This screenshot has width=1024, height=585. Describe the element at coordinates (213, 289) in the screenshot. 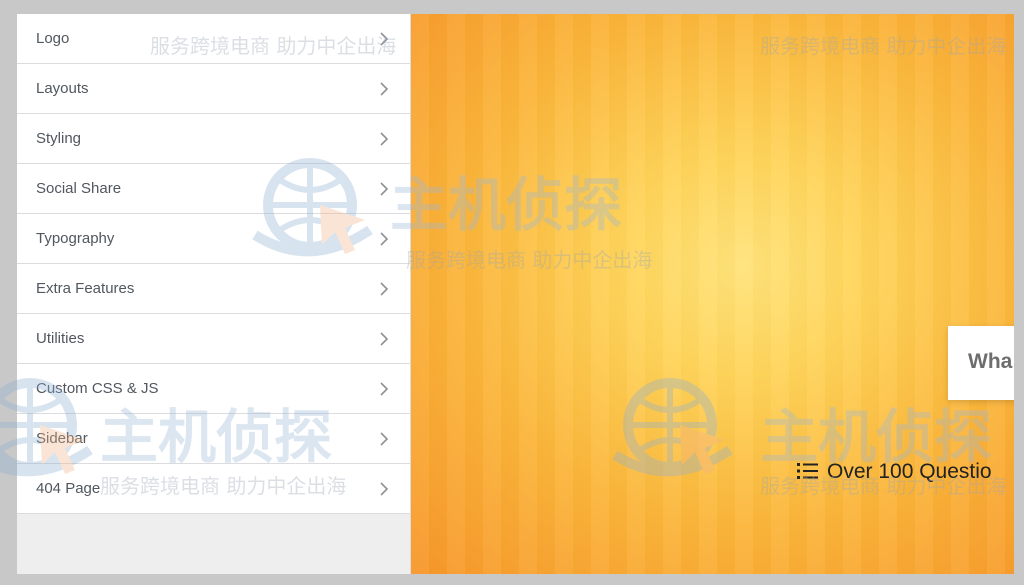

I see `menu-item-extra-features: Extra Features` at that location.